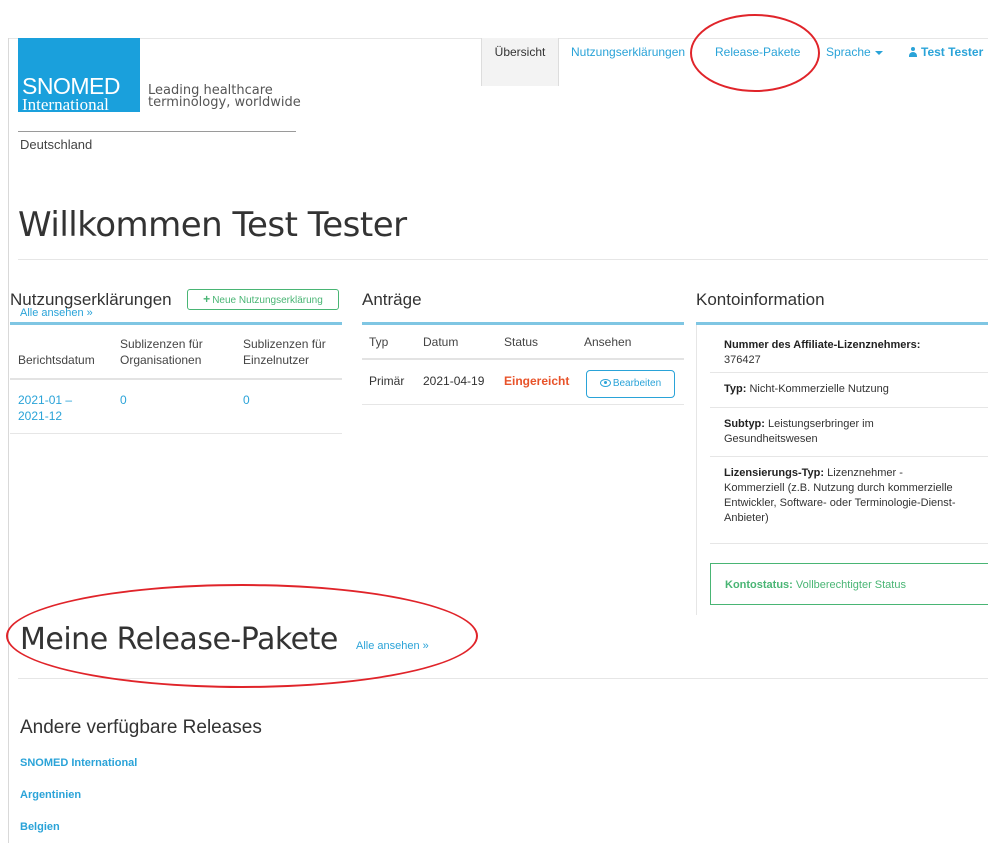  Describe the element at coordinates (523, 323) in the screenshot. I see `applications-accent-bar` at that location.